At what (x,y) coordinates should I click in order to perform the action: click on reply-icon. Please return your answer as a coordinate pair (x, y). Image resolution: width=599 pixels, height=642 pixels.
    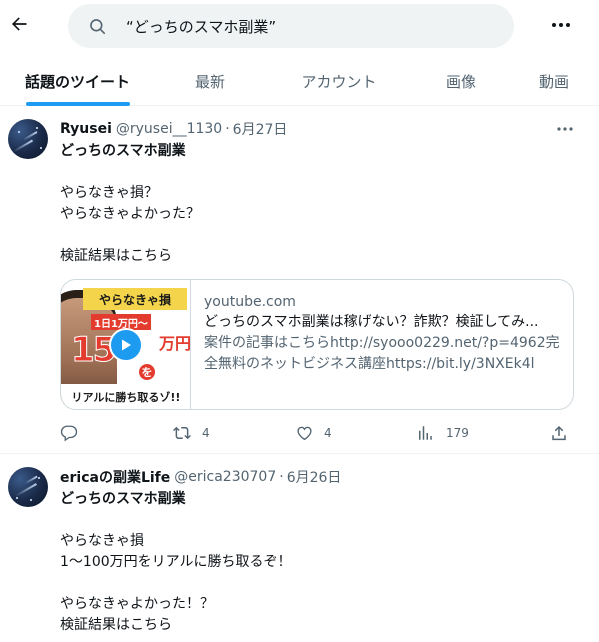
    Looking at the image, I should click on (69, 433).